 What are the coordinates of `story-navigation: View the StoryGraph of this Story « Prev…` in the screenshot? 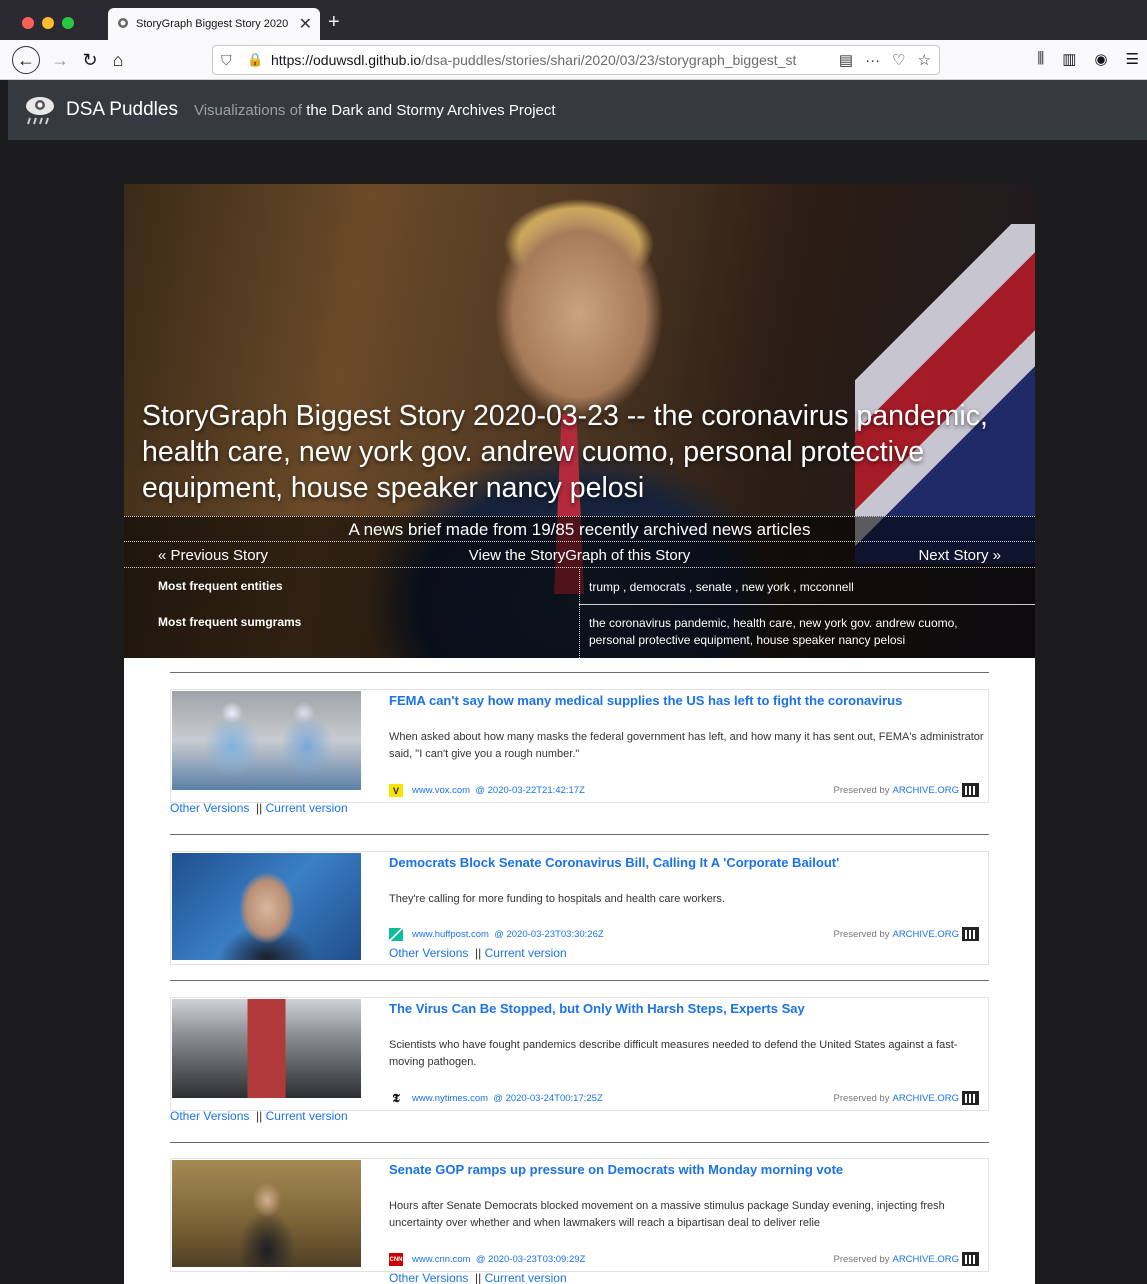 It's located at (579, 556).